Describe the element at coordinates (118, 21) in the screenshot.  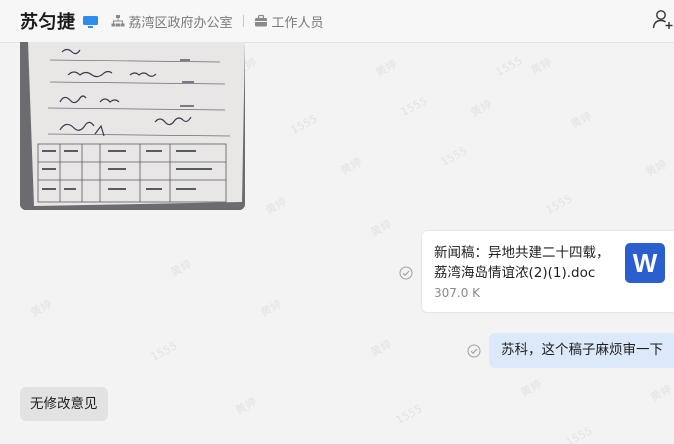
I see `org-chart-icon` at that location.